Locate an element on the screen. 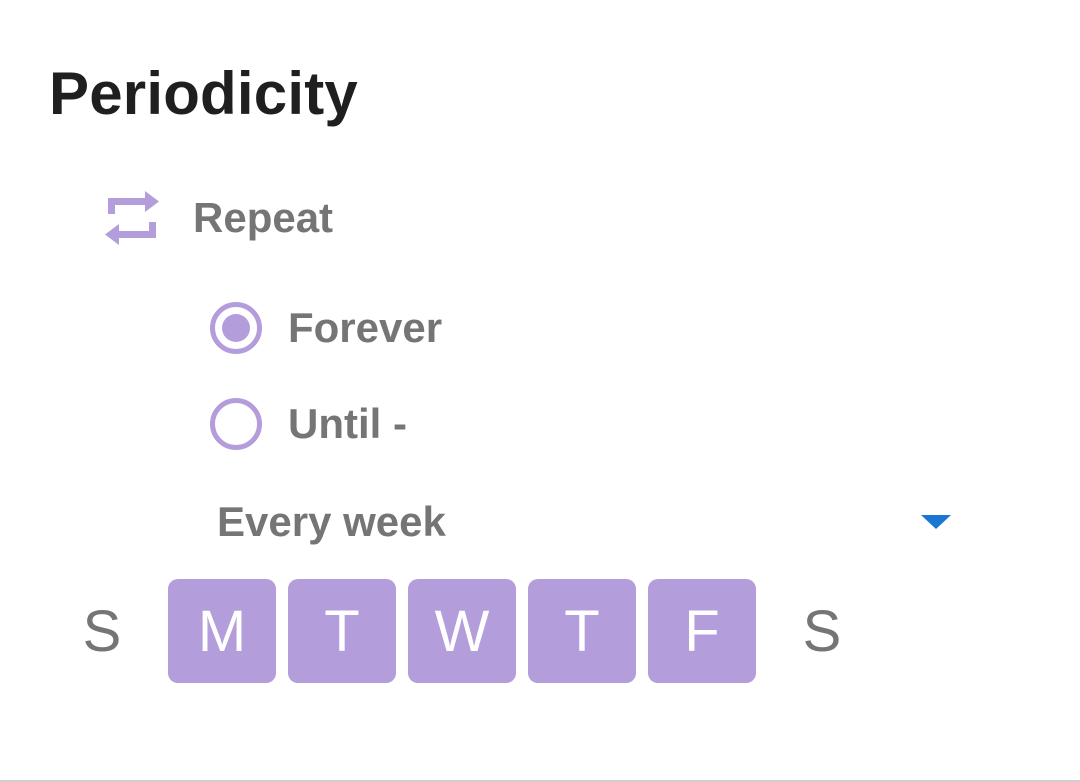 Image resolution: width=1080 pixels, height=782 pixels. day-tuesday: T is located at coordinates (342, 631).